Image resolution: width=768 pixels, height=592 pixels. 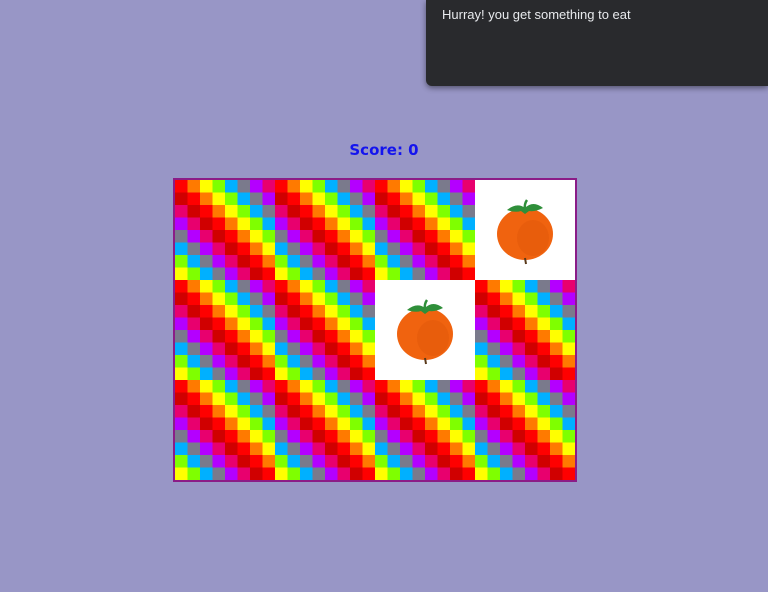 What do you see at coordinates (536, 14) in the screenshot?
I see `notification-message: Hurray! you get something to eat` at bounding box center [536, 14].